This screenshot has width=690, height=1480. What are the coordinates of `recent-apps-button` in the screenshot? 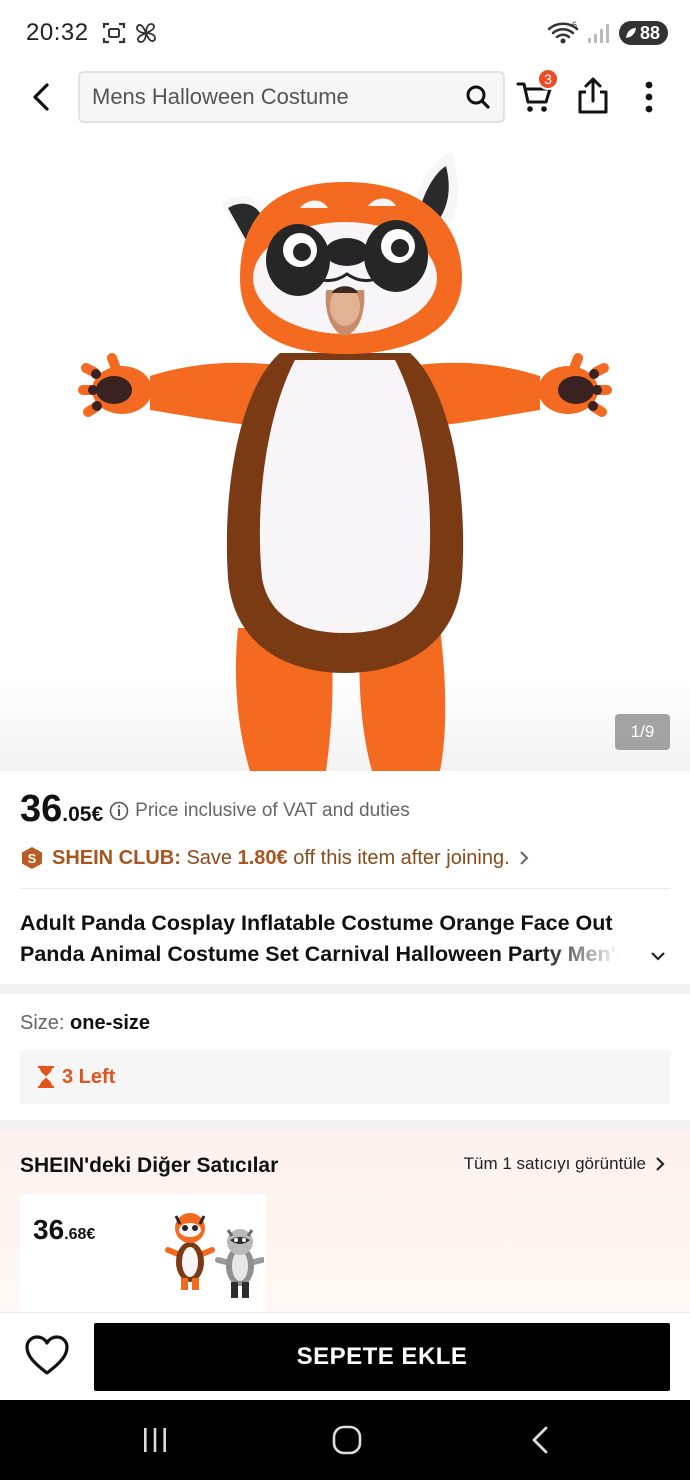 It's located at (155, 1440).